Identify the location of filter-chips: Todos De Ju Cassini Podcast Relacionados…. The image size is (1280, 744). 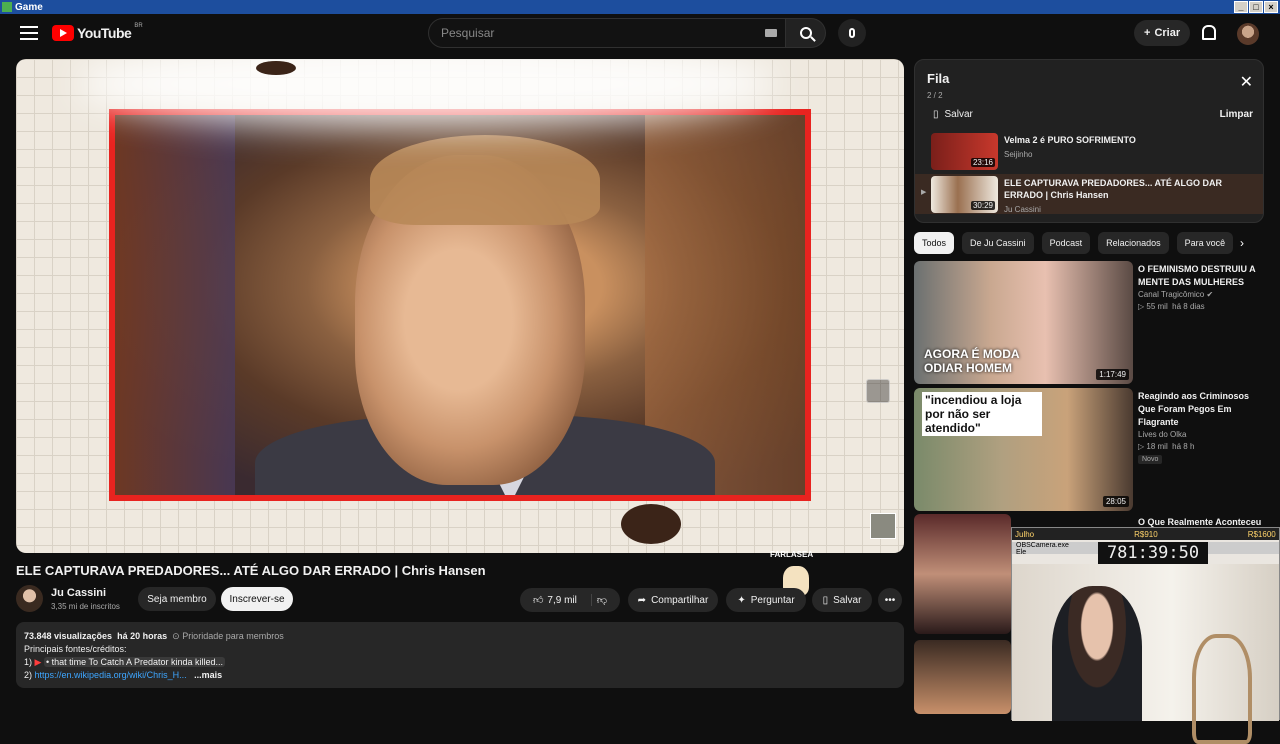
(1089, 243).